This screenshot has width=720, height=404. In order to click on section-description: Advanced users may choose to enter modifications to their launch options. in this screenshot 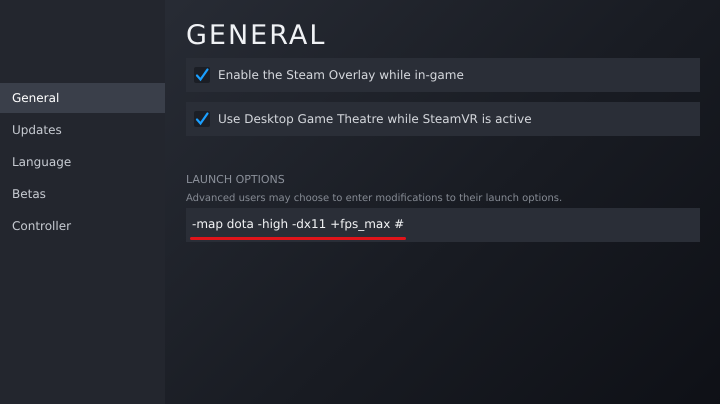, I will do `click(375, 198)`.